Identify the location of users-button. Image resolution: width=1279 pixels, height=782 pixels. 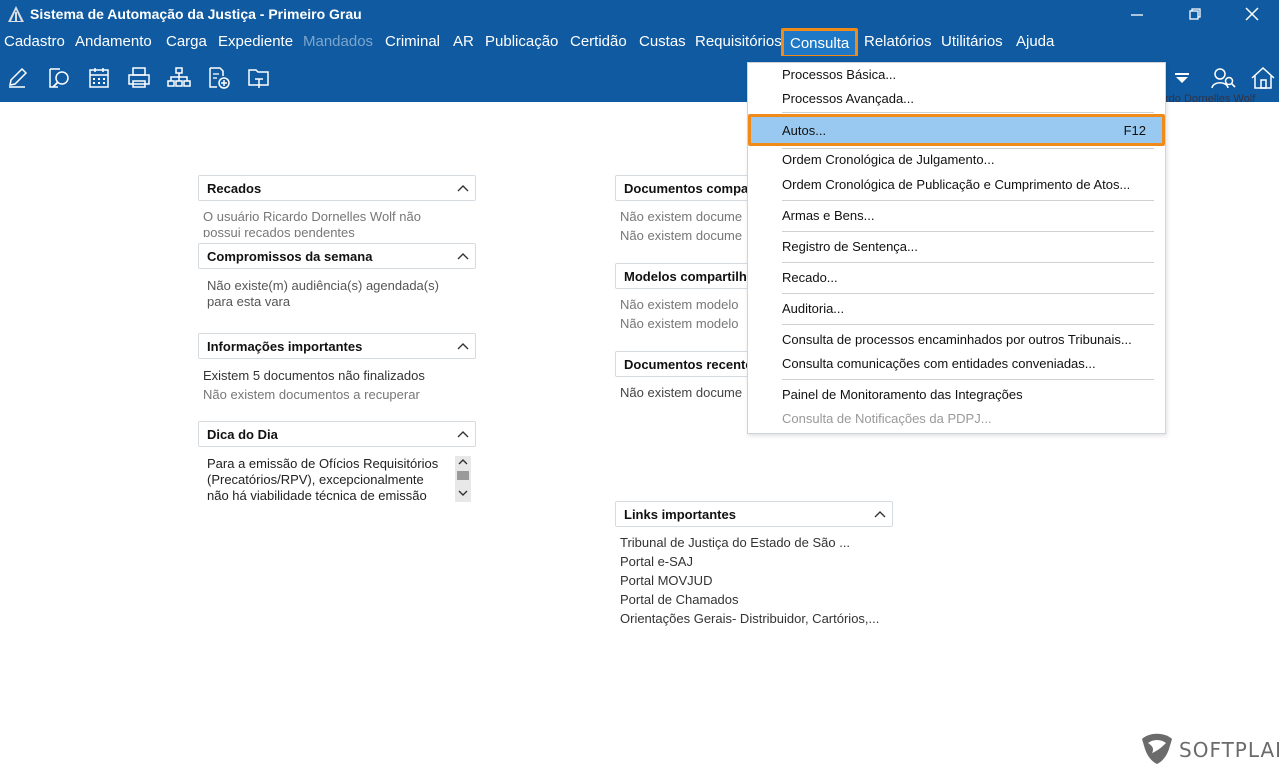
(1223, 78).